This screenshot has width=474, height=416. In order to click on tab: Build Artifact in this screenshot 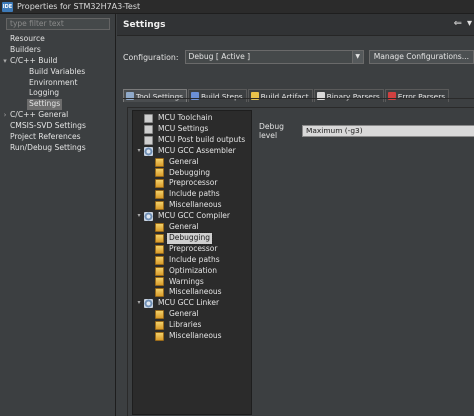, I will do `click(280, 95)`.